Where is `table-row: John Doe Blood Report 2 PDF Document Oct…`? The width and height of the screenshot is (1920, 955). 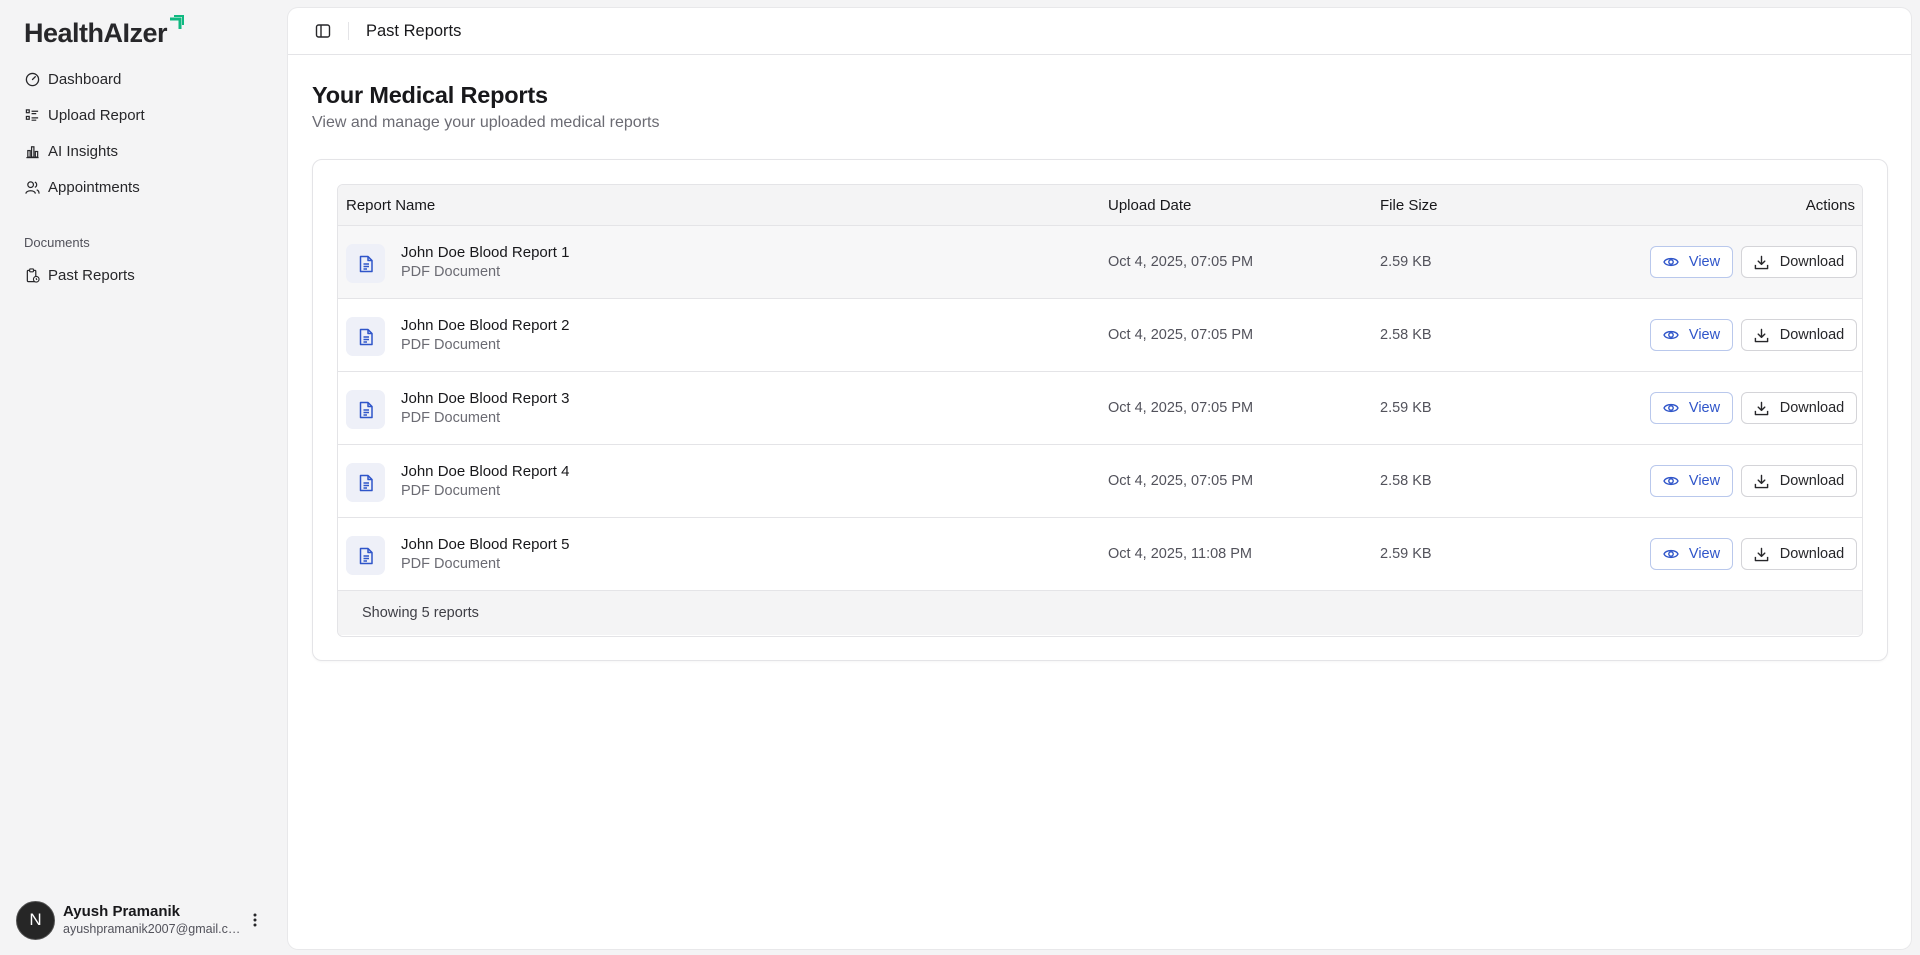 table-row: John Doe Blood Report 2 PDF Document Oct… is located at coordinates (1100, 335).